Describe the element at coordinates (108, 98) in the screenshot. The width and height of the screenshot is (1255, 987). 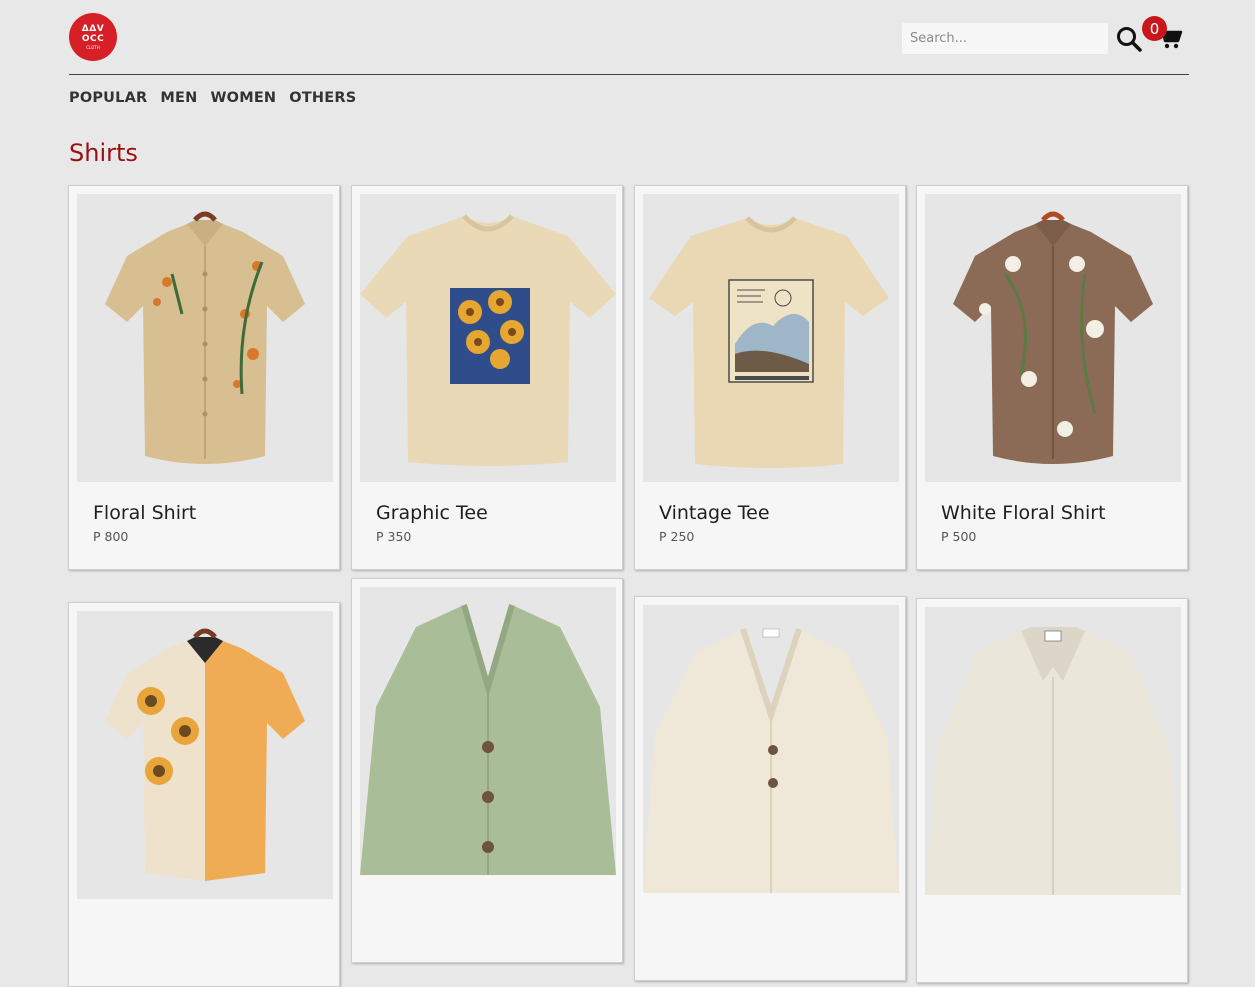
I see `nav-popular: POPULAR` at that location.